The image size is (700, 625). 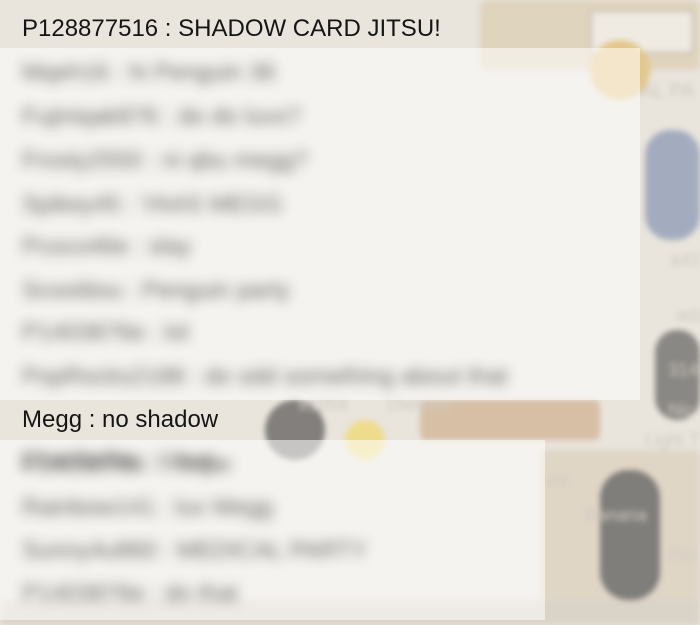 What do you see at coordinates (130, 593) in the screenshot?
I see `chat-message-redacted: P1403876e : do that` at bounding box center [130, 593].